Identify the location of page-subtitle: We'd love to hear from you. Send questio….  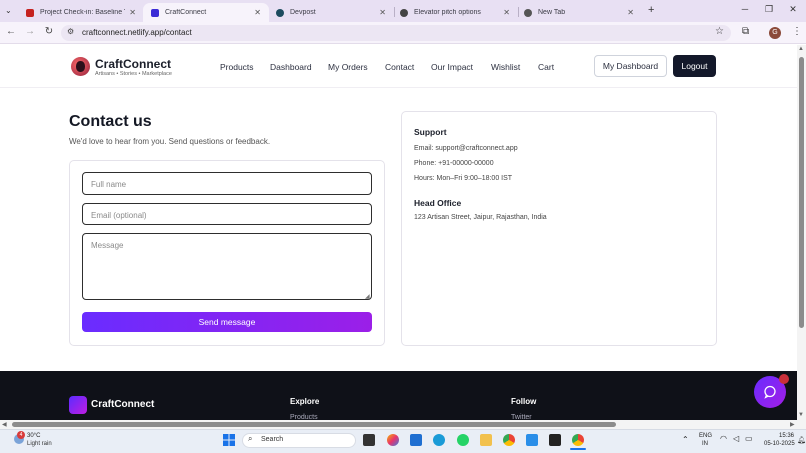
(170, 141).